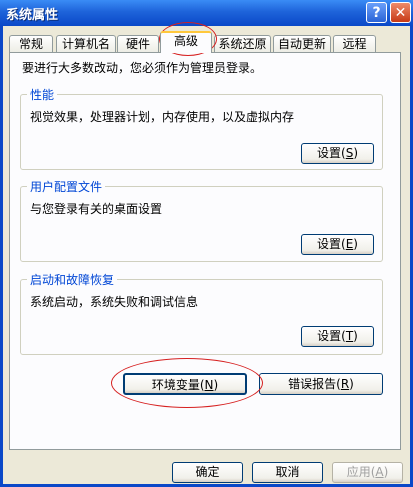 The width and height of the screenshot is (413, 487). I want to click on tab-advanced: 高级, so click(186, 42).